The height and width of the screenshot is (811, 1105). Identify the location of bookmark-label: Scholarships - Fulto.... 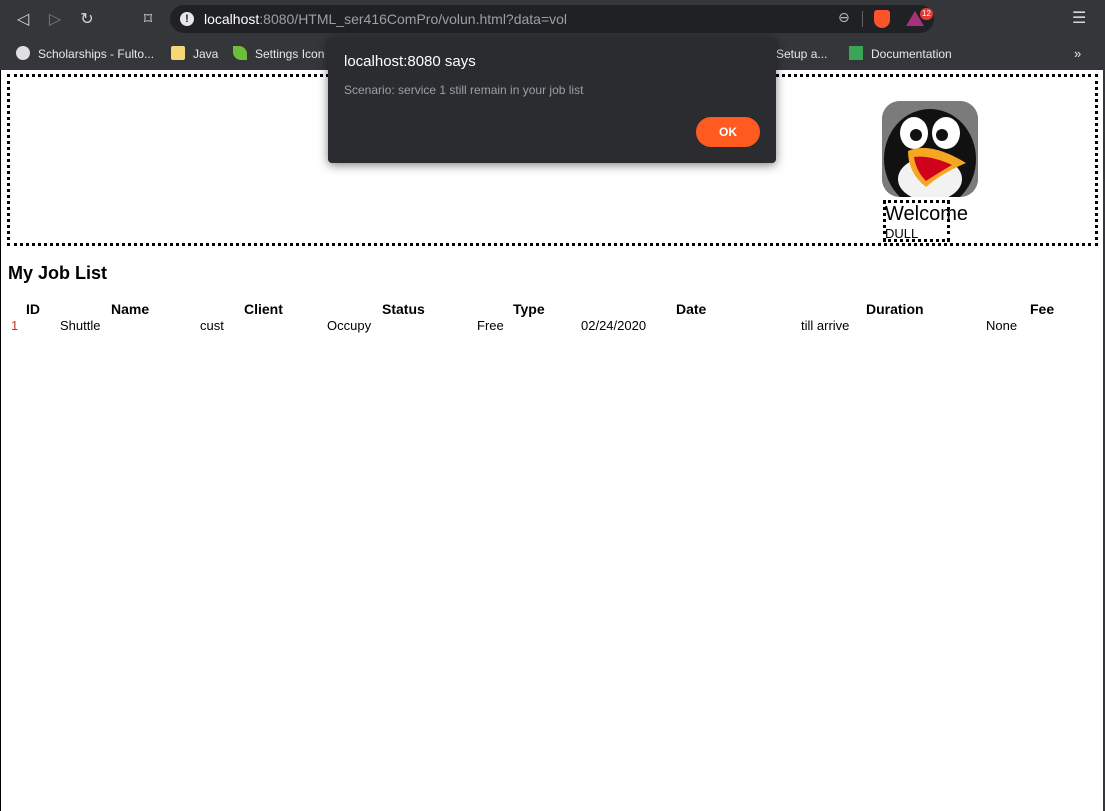
(96, 54).